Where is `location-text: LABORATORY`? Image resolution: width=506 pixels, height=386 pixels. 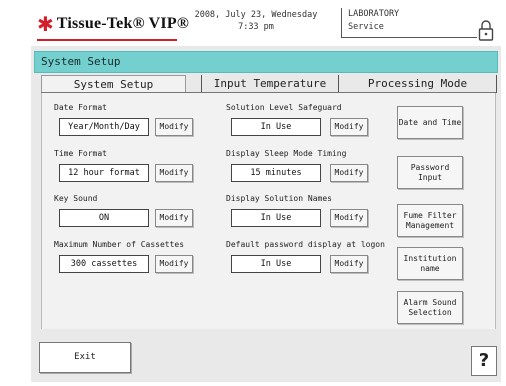 location-text: LABORATORY is located at coordinates (374, 14).